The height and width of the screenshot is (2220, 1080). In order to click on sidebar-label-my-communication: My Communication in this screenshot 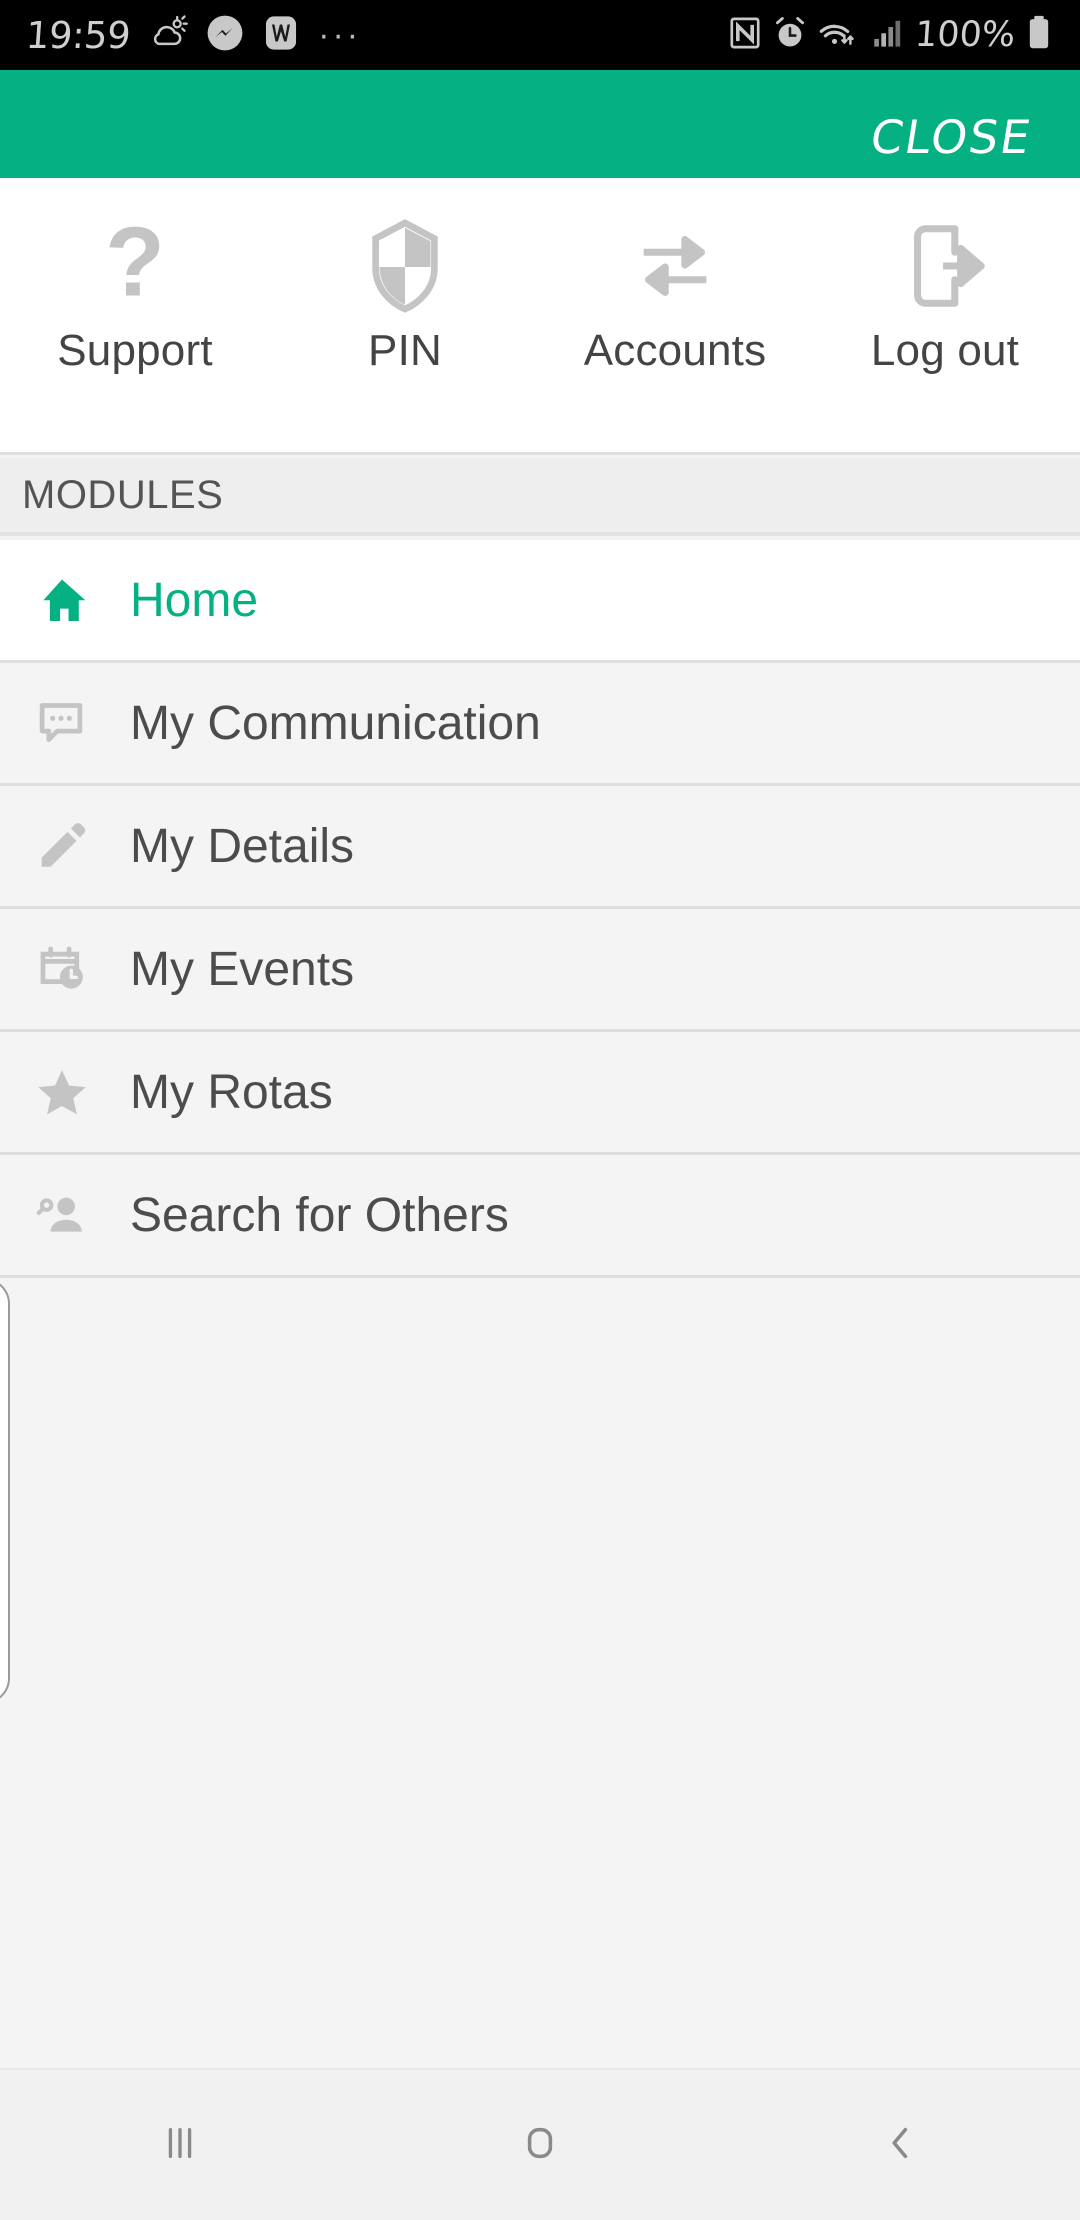, I will do `click(335, 723)`.